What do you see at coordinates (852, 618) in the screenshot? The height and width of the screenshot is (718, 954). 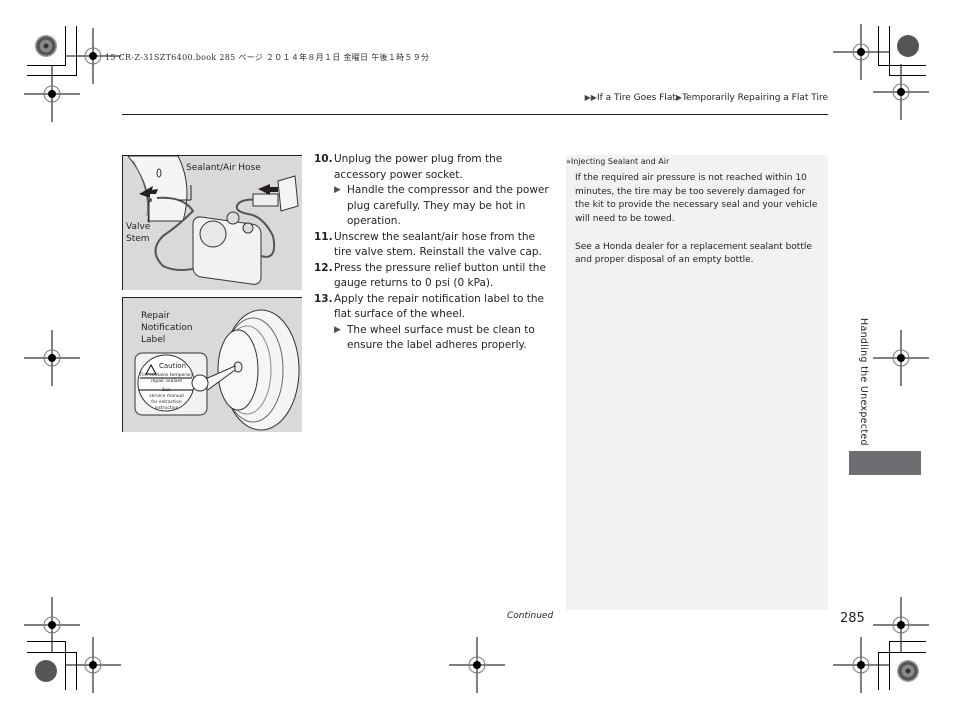 I see `page-number: 285` at bounding box center [852, 618].